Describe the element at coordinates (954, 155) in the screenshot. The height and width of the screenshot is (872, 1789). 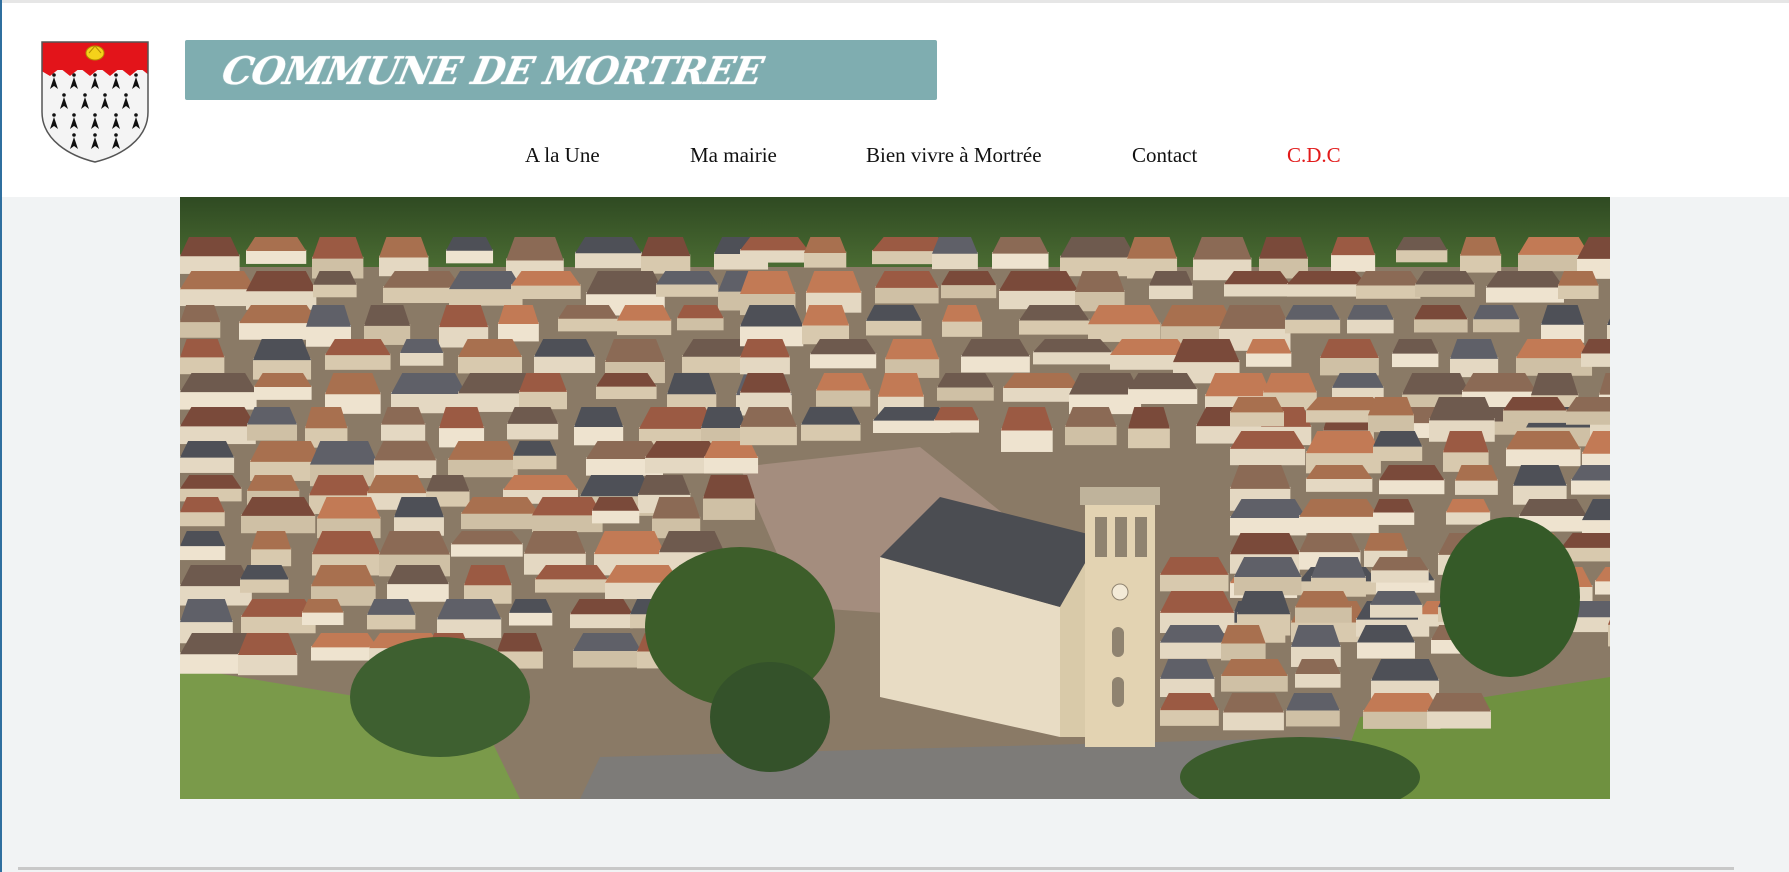
I see `nav-item-bien-vivre: Bien vivre à Mortrée` at that location.